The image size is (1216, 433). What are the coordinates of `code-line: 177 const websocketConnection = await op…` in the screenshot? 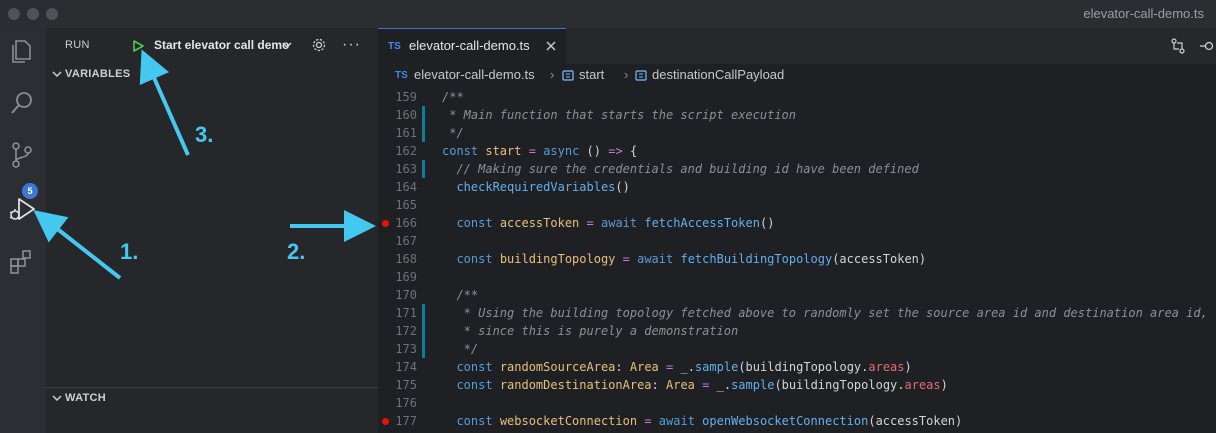 It's located at (797, 421).